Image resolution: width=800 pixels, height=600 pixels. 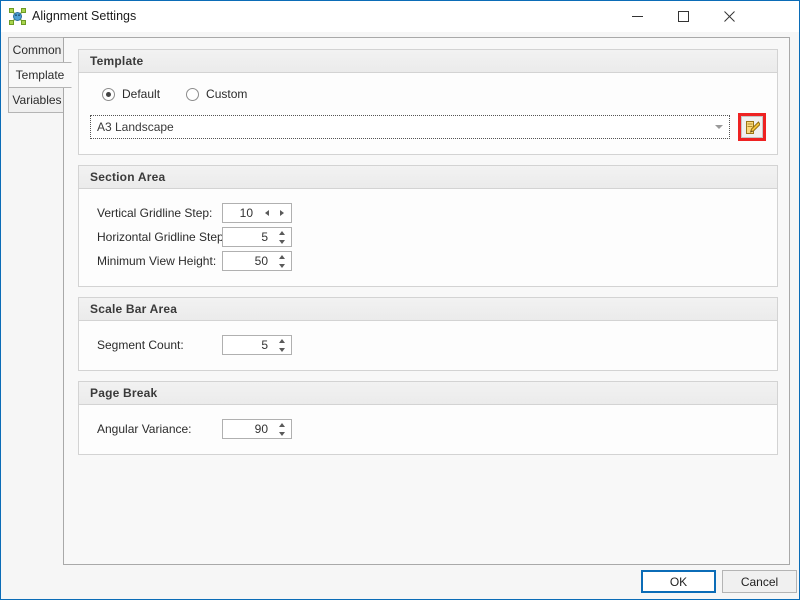 I want to click on edit-template-icon, so click(x=752, y=127).